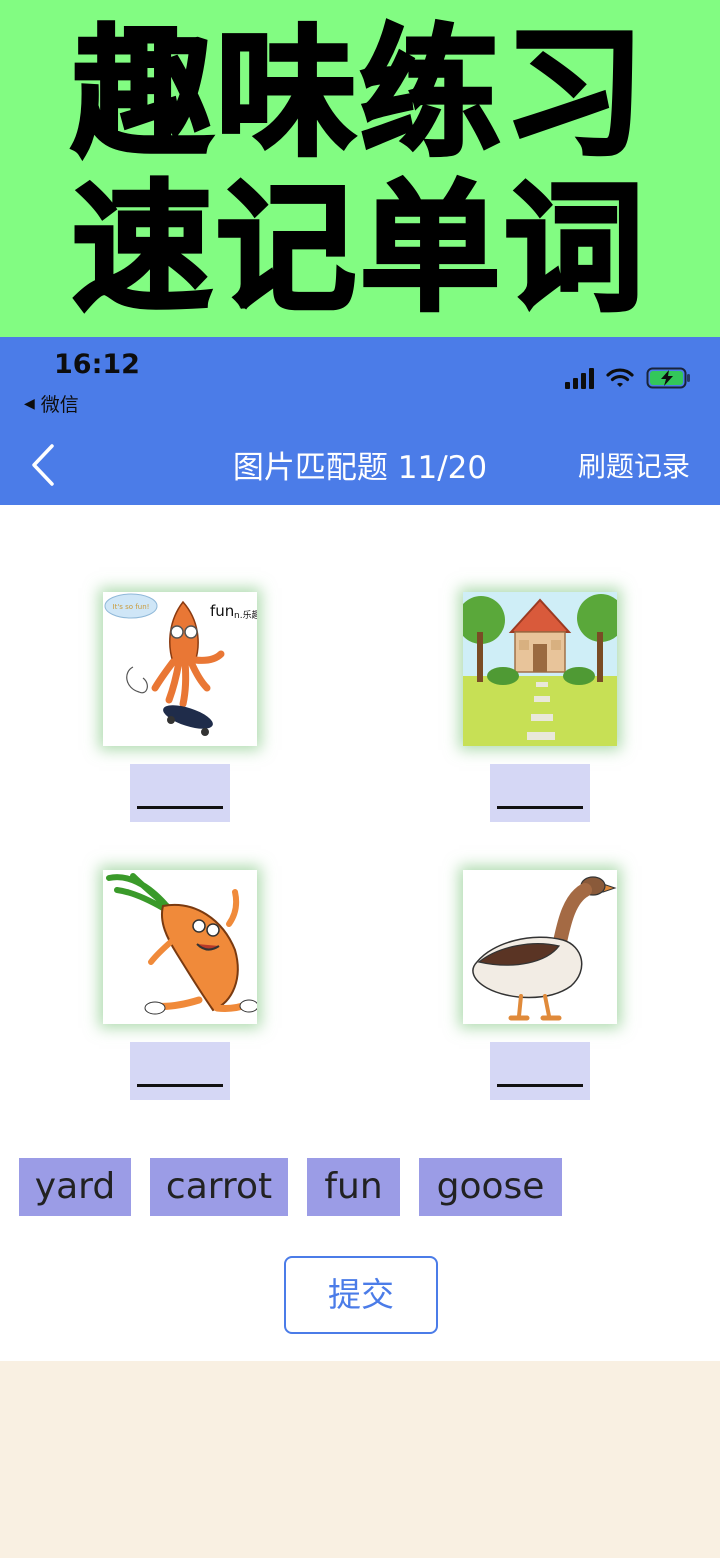 The width and height of the screenshot is (720, 1558). Describe the element at coordinates (59, 405) in the screenshot. I see `back-app-label: 微信` at that location.